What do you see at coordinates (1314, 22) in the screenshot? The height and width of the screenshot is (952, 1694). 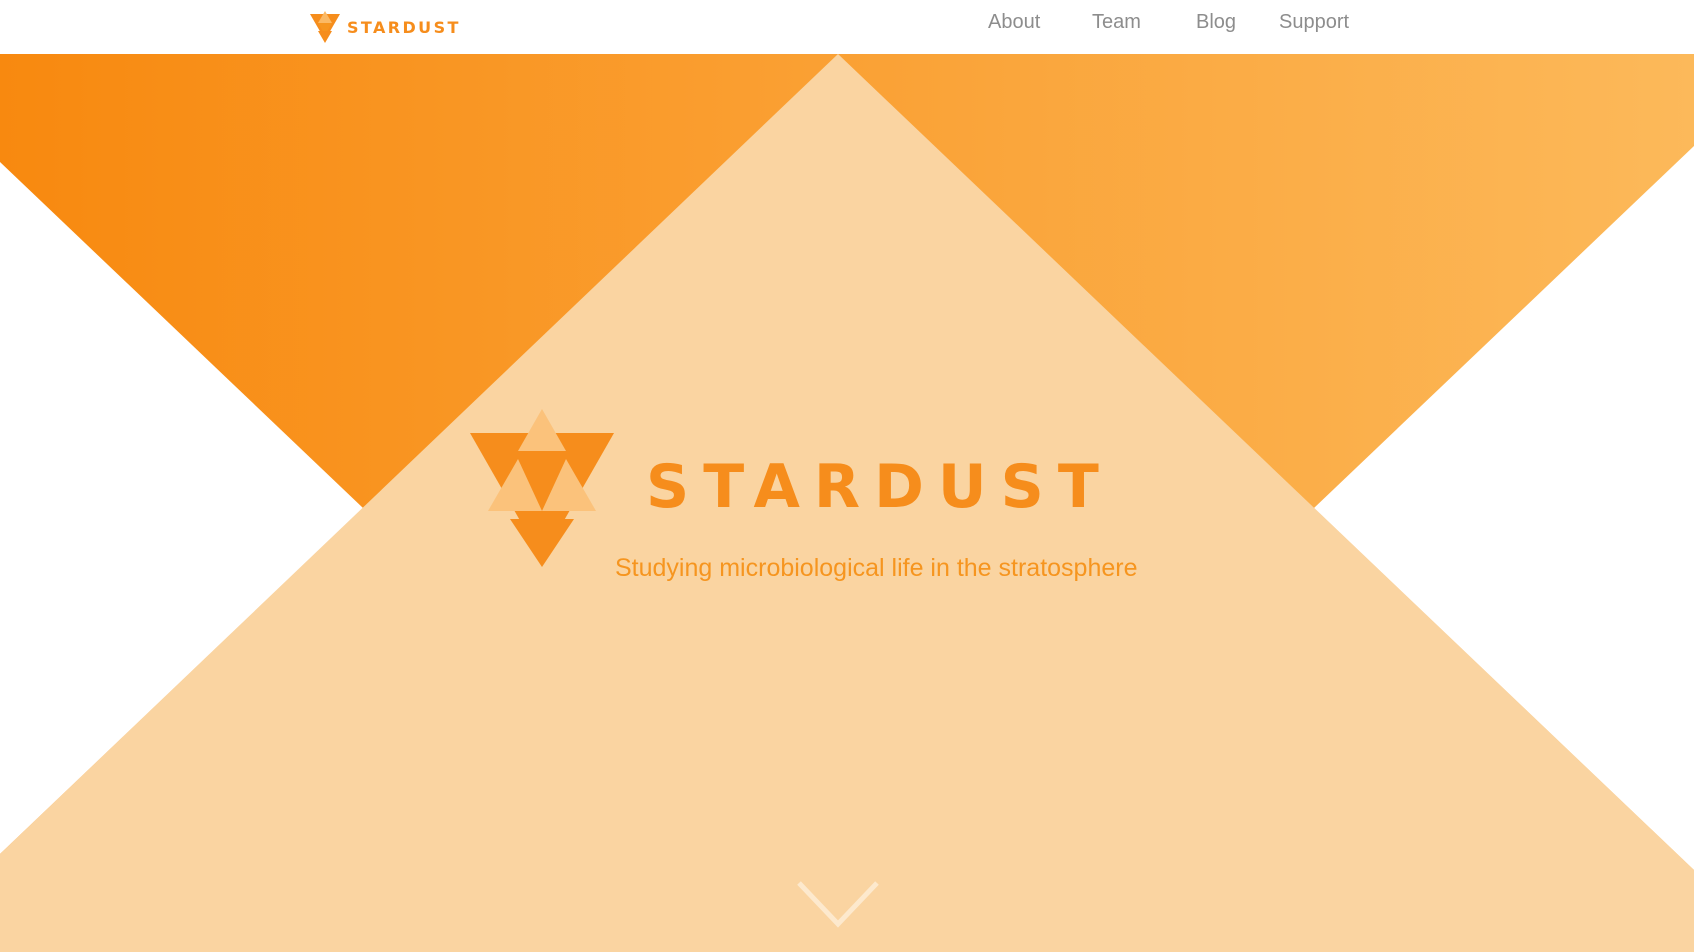 I see `nav-link-support: Support` at bounding box center [1314, 22].